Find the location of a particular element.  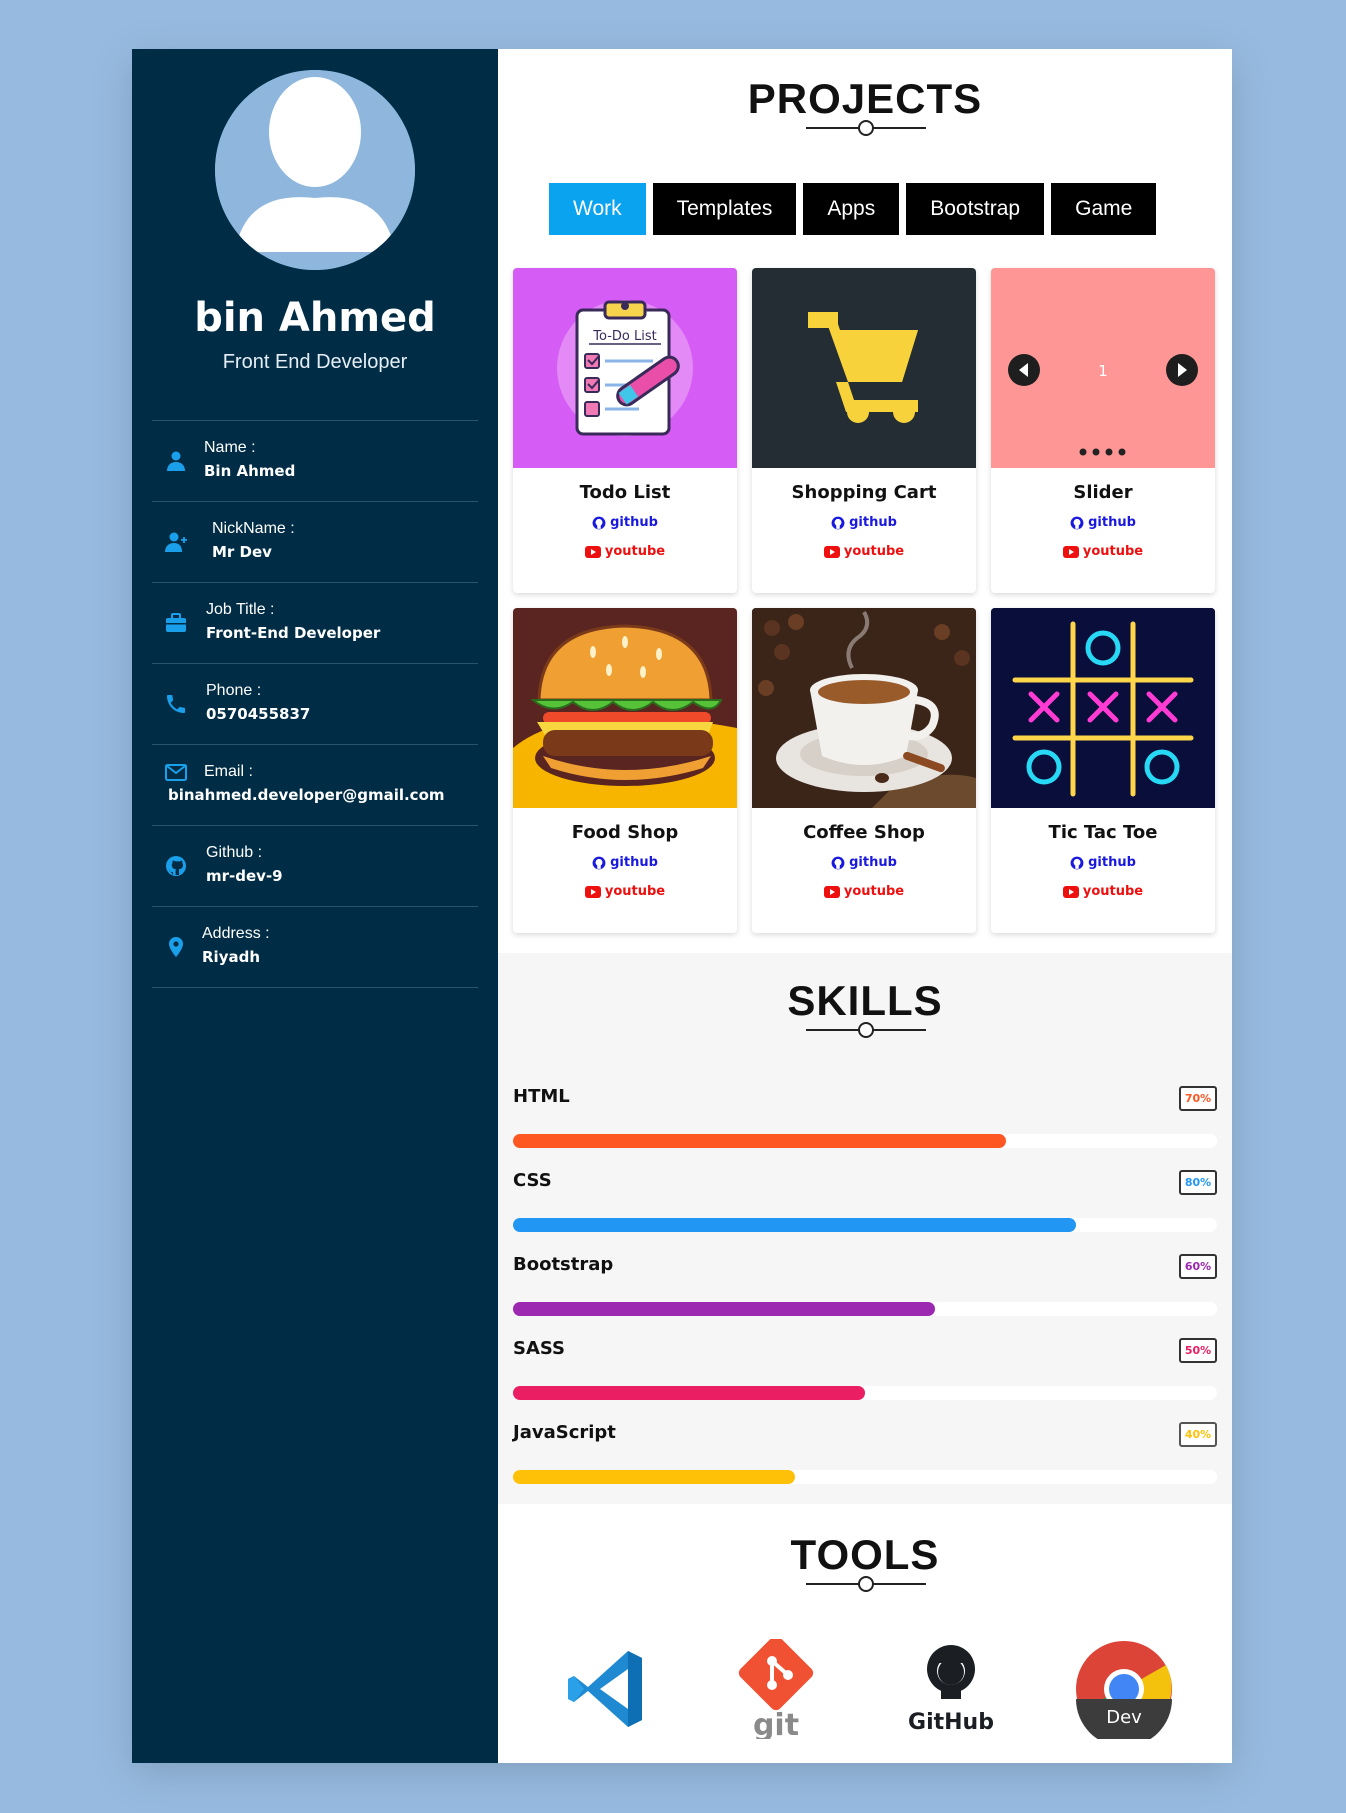

user-icon is located at coordinates (176, 461).